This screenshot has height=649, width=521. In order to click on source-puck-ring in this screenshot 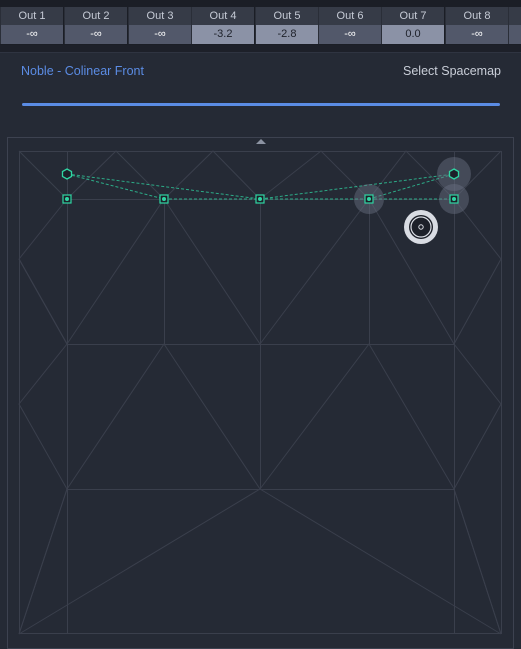, I will do `click(421, 227)`.